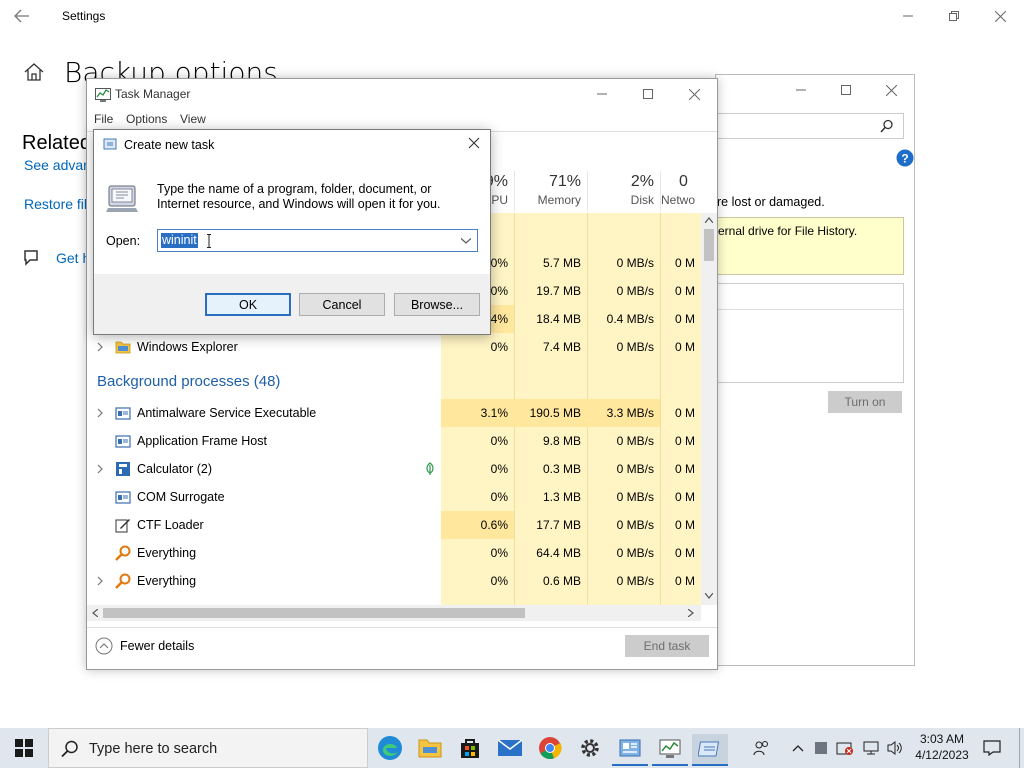  I want to click on minimize-button, so click(908, 16).